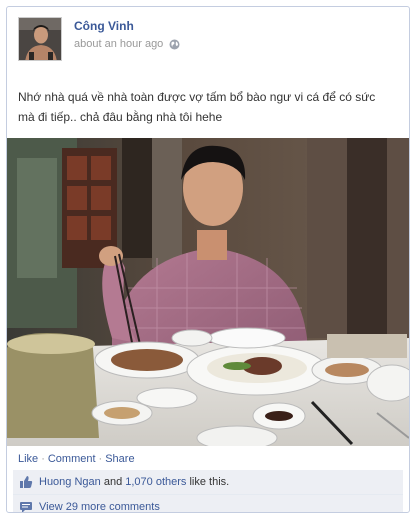  Describe the element at coordinates (99, 506) in the screenshot. I see `view-more-comments-link: View 29 more comments` at that location.